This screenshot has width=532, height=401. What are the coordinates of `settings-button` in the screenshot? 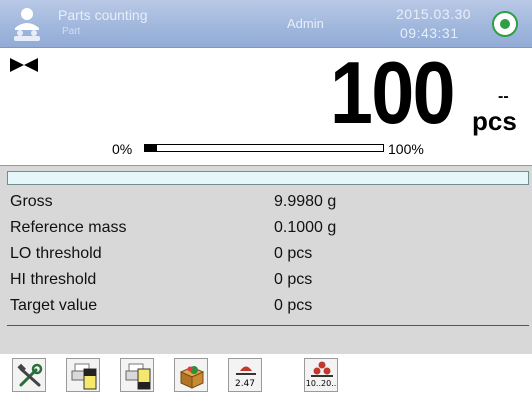 It's located at (29, 375).